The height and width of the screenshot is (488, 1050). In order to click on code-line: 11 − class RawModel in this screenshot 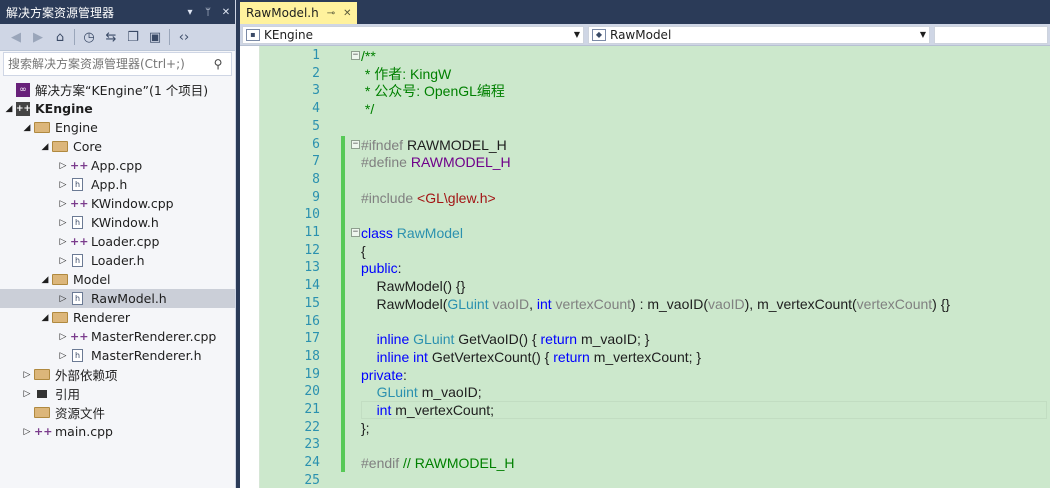, I will do `click(645, 233)`.